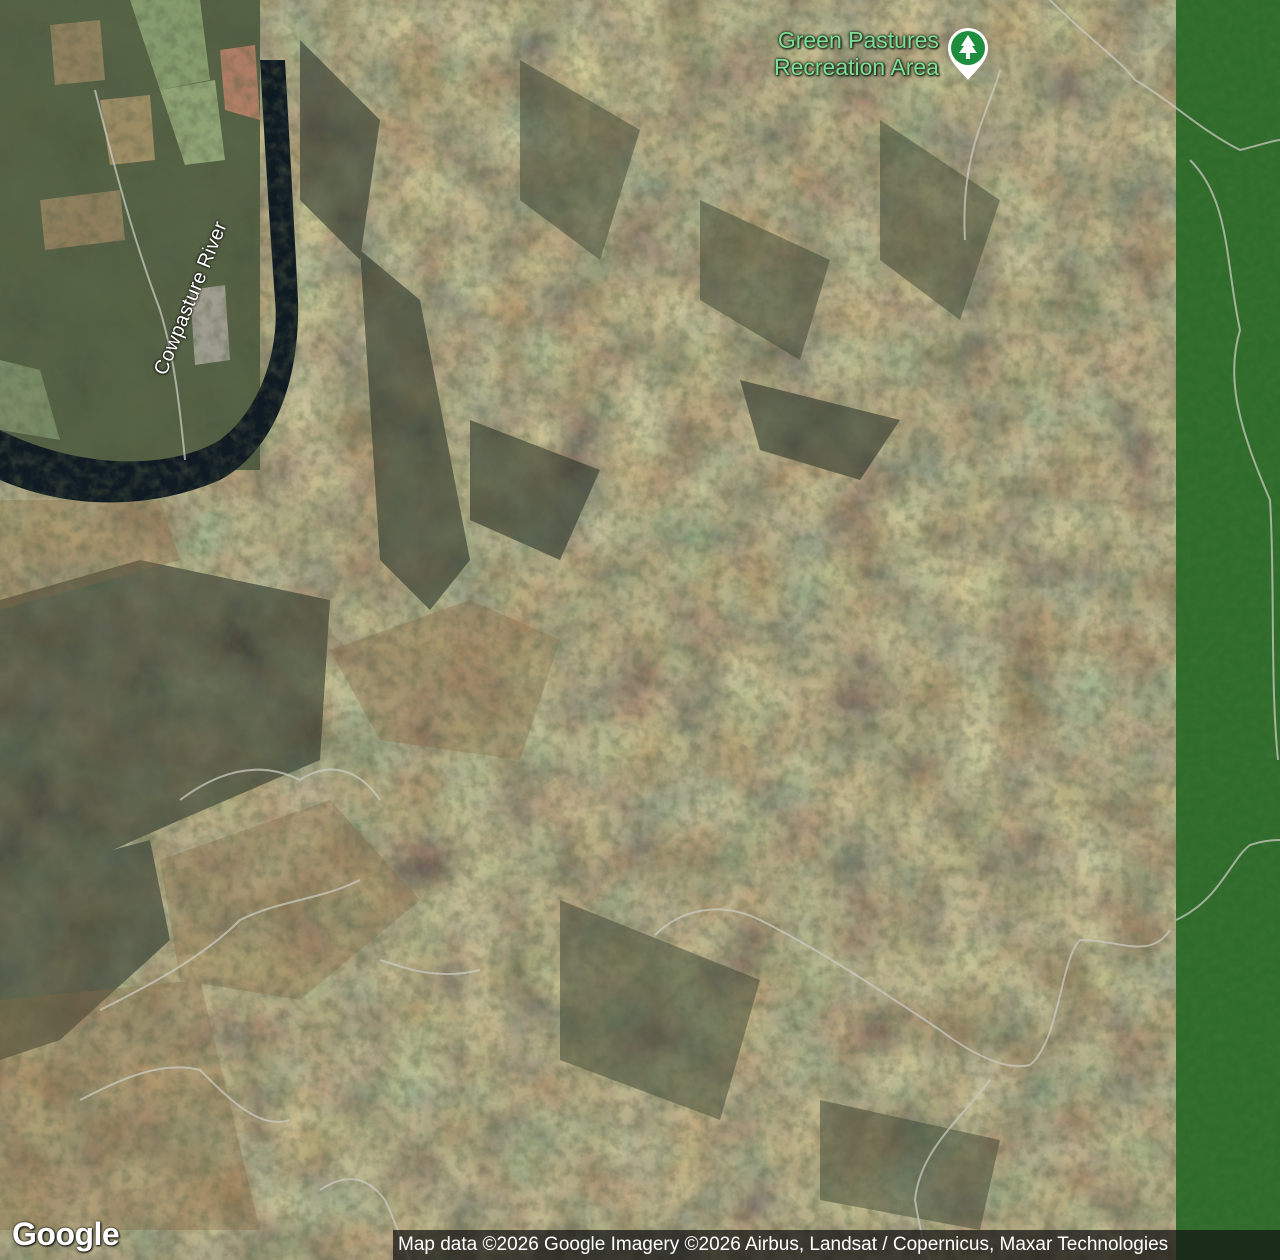  What do you see at coordinates (858, 40) in the screenshot?
I see `poi-name-line1: Green Pastures` at bounding box center [858, 40].